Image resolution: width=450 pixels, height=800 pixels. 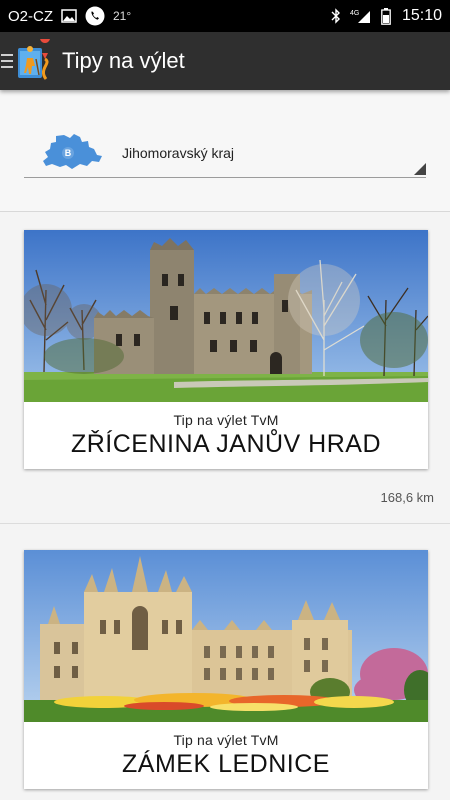 What do you see at coordinates (123, 60) in the screenshot?
I see `app-title: Tipy na výlet` at bounding box center [123, 60].